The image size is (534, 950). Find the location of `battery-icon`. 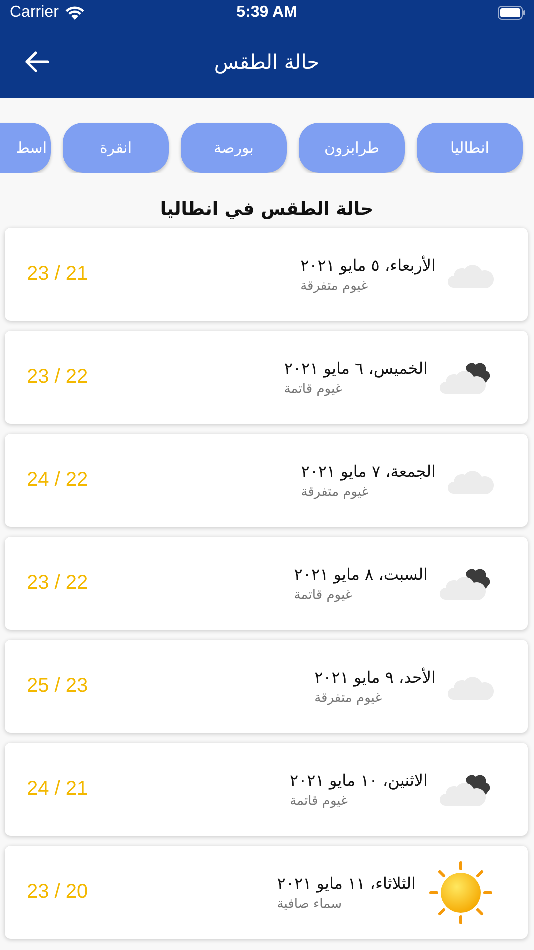

battery-icon is located at coordinates (512, 13).